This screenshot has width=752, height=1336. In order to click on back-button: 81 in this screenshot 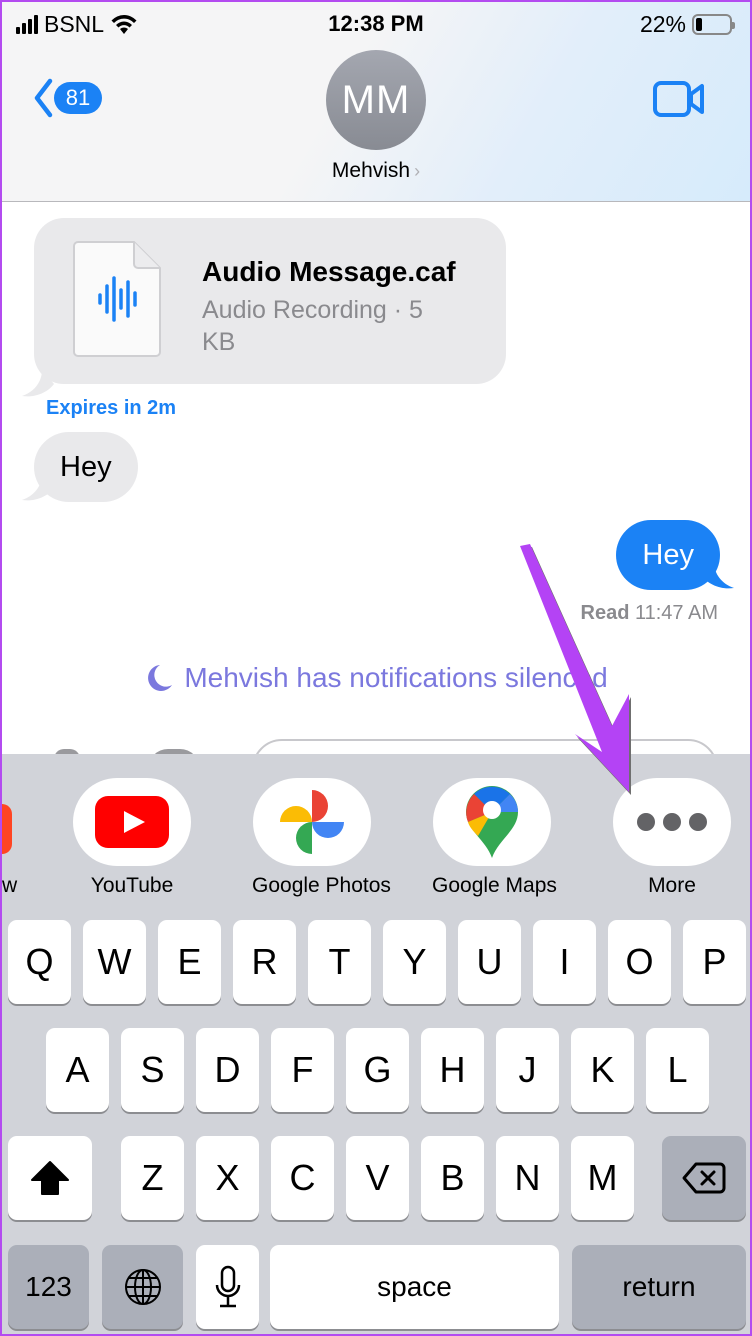, I will do `click(67, 98)`.